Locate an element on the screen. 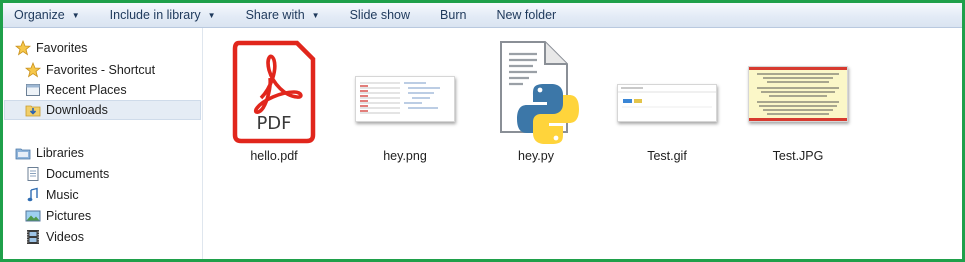 This screenshot has height=262, width=965. file-name: hey.py is located at coordinates (536, 156).